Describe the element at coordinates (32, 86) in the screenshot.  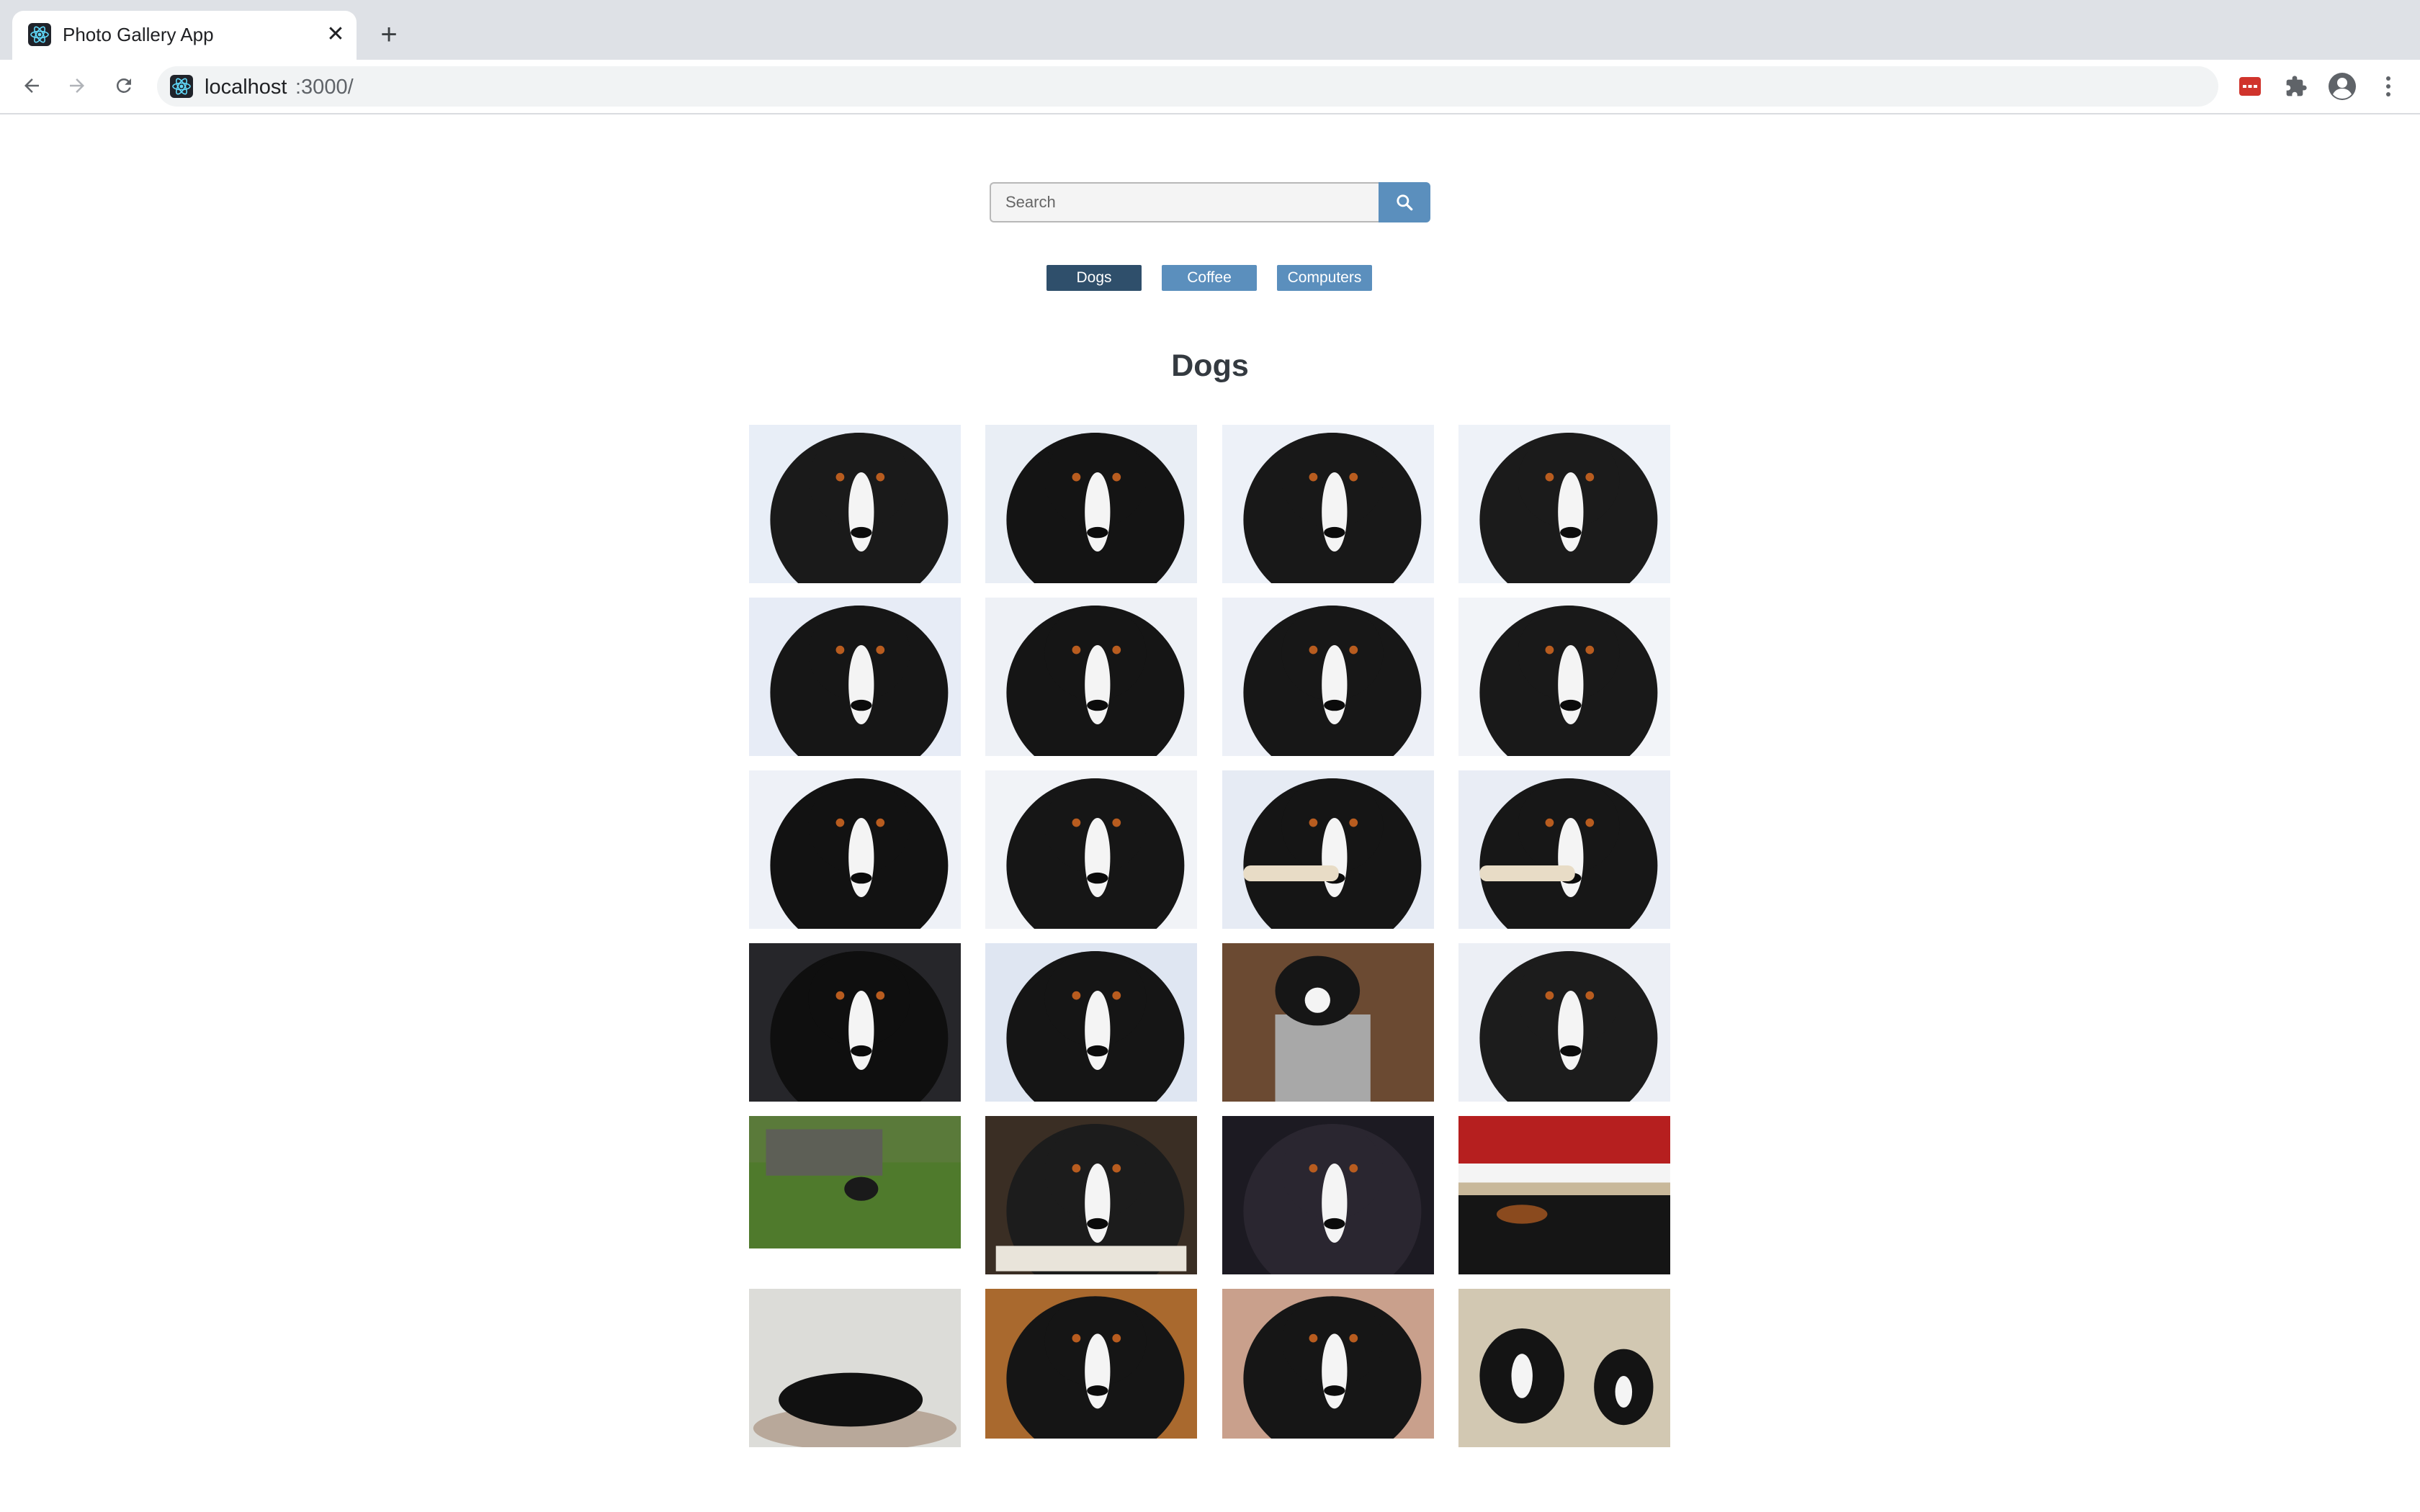
I see `back-arrow-icon` at that location.